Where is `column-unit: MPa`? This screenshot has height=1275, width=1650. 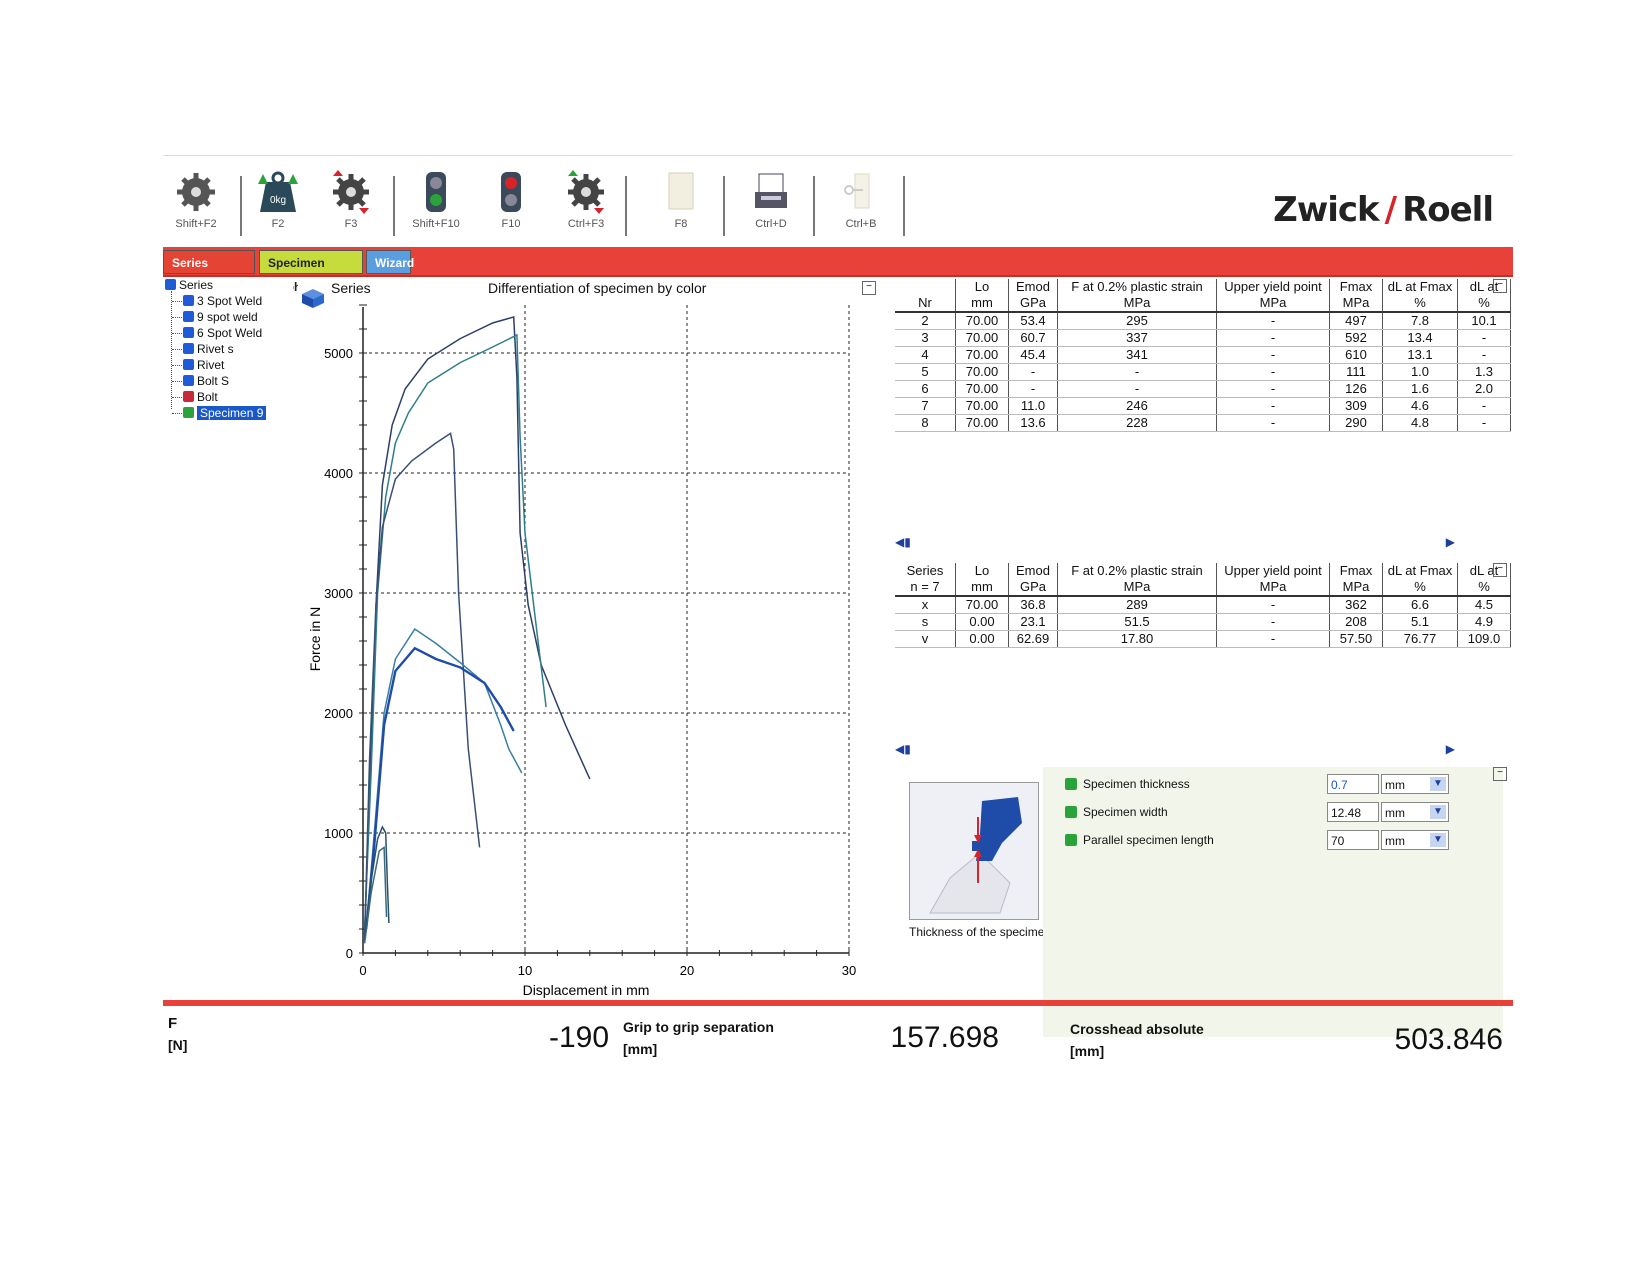
column-unit: MPa is located at coordinates (1273, 304).